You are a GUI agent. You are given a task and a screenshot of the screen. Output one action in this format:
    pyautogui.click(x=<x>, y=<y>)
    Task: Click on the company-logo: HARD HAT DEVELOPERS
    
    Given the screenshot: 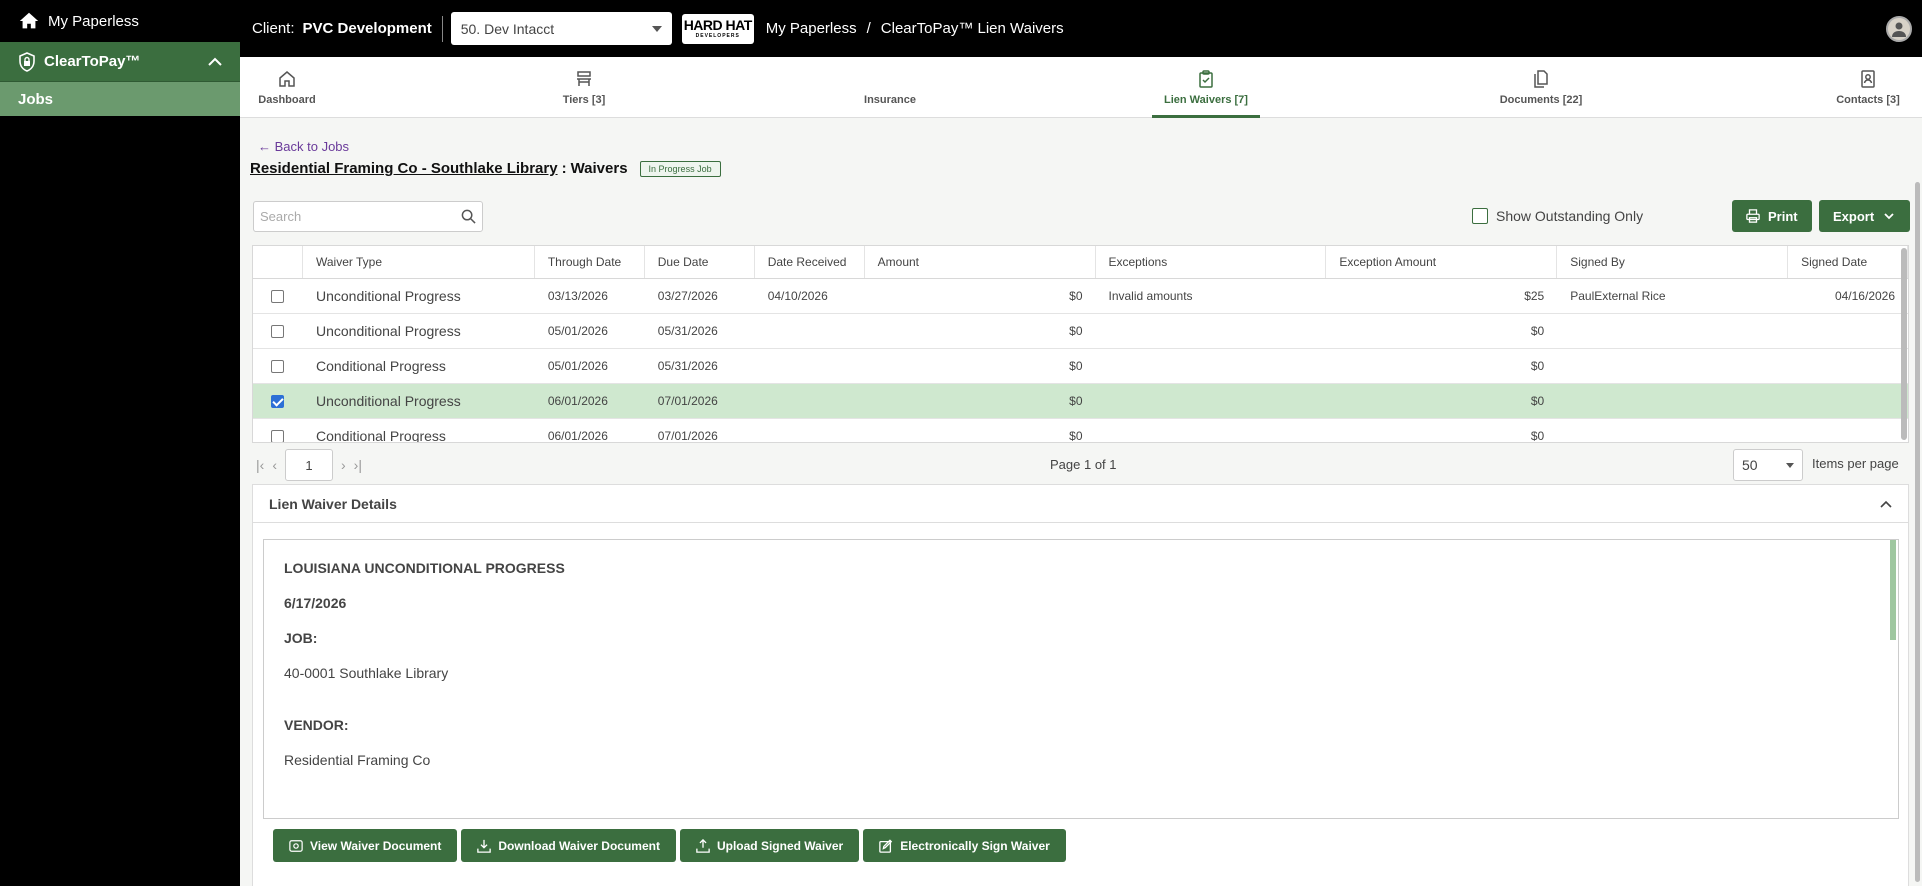 What is the action you would take?
    pyautogui.click(x=717, y=28)
    